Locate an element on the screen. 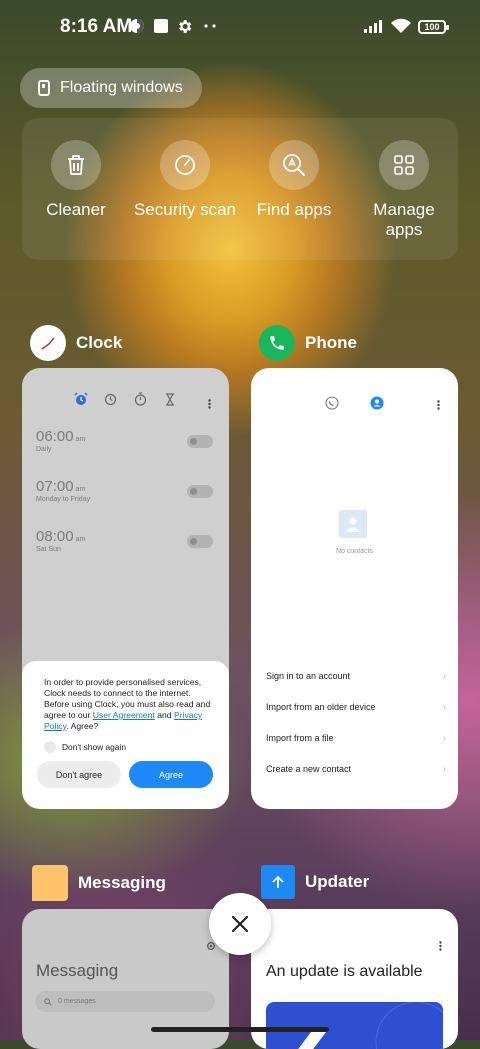  find-apps-icon is located at coordinates (294, 165).